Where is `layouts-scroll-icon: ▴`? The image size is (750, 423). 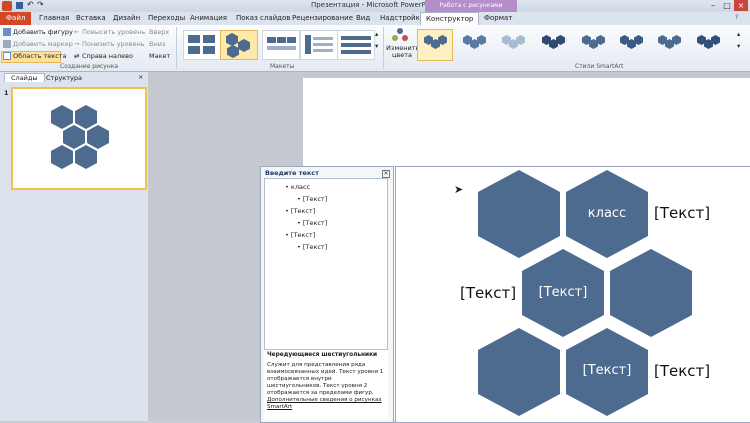 layouts-scroll-icon: ▴ is located at coordinates (376, 34).